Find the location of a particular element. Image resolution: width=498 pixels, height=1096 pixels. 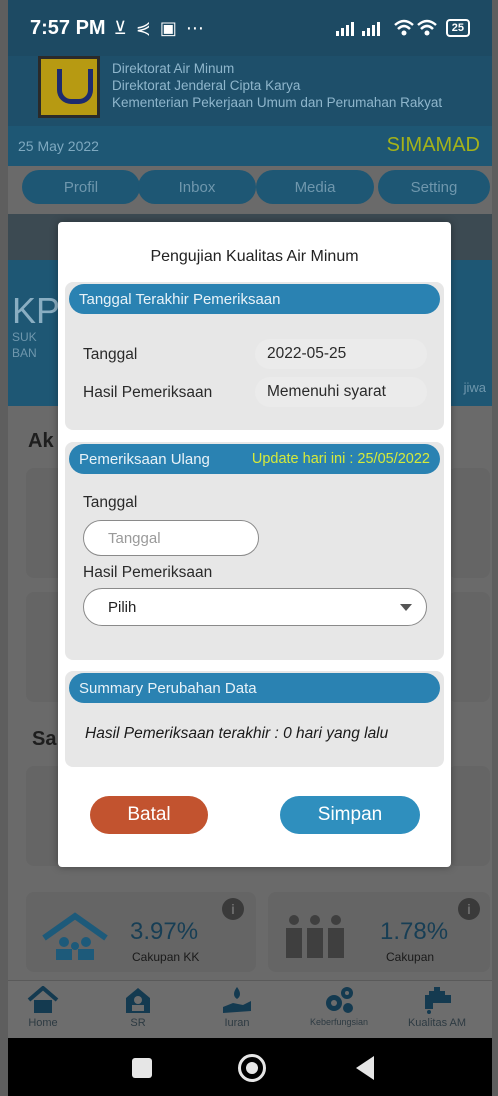

date-bar: 25 May 2022 SIMAMAD is located at coordinates (250, 146).